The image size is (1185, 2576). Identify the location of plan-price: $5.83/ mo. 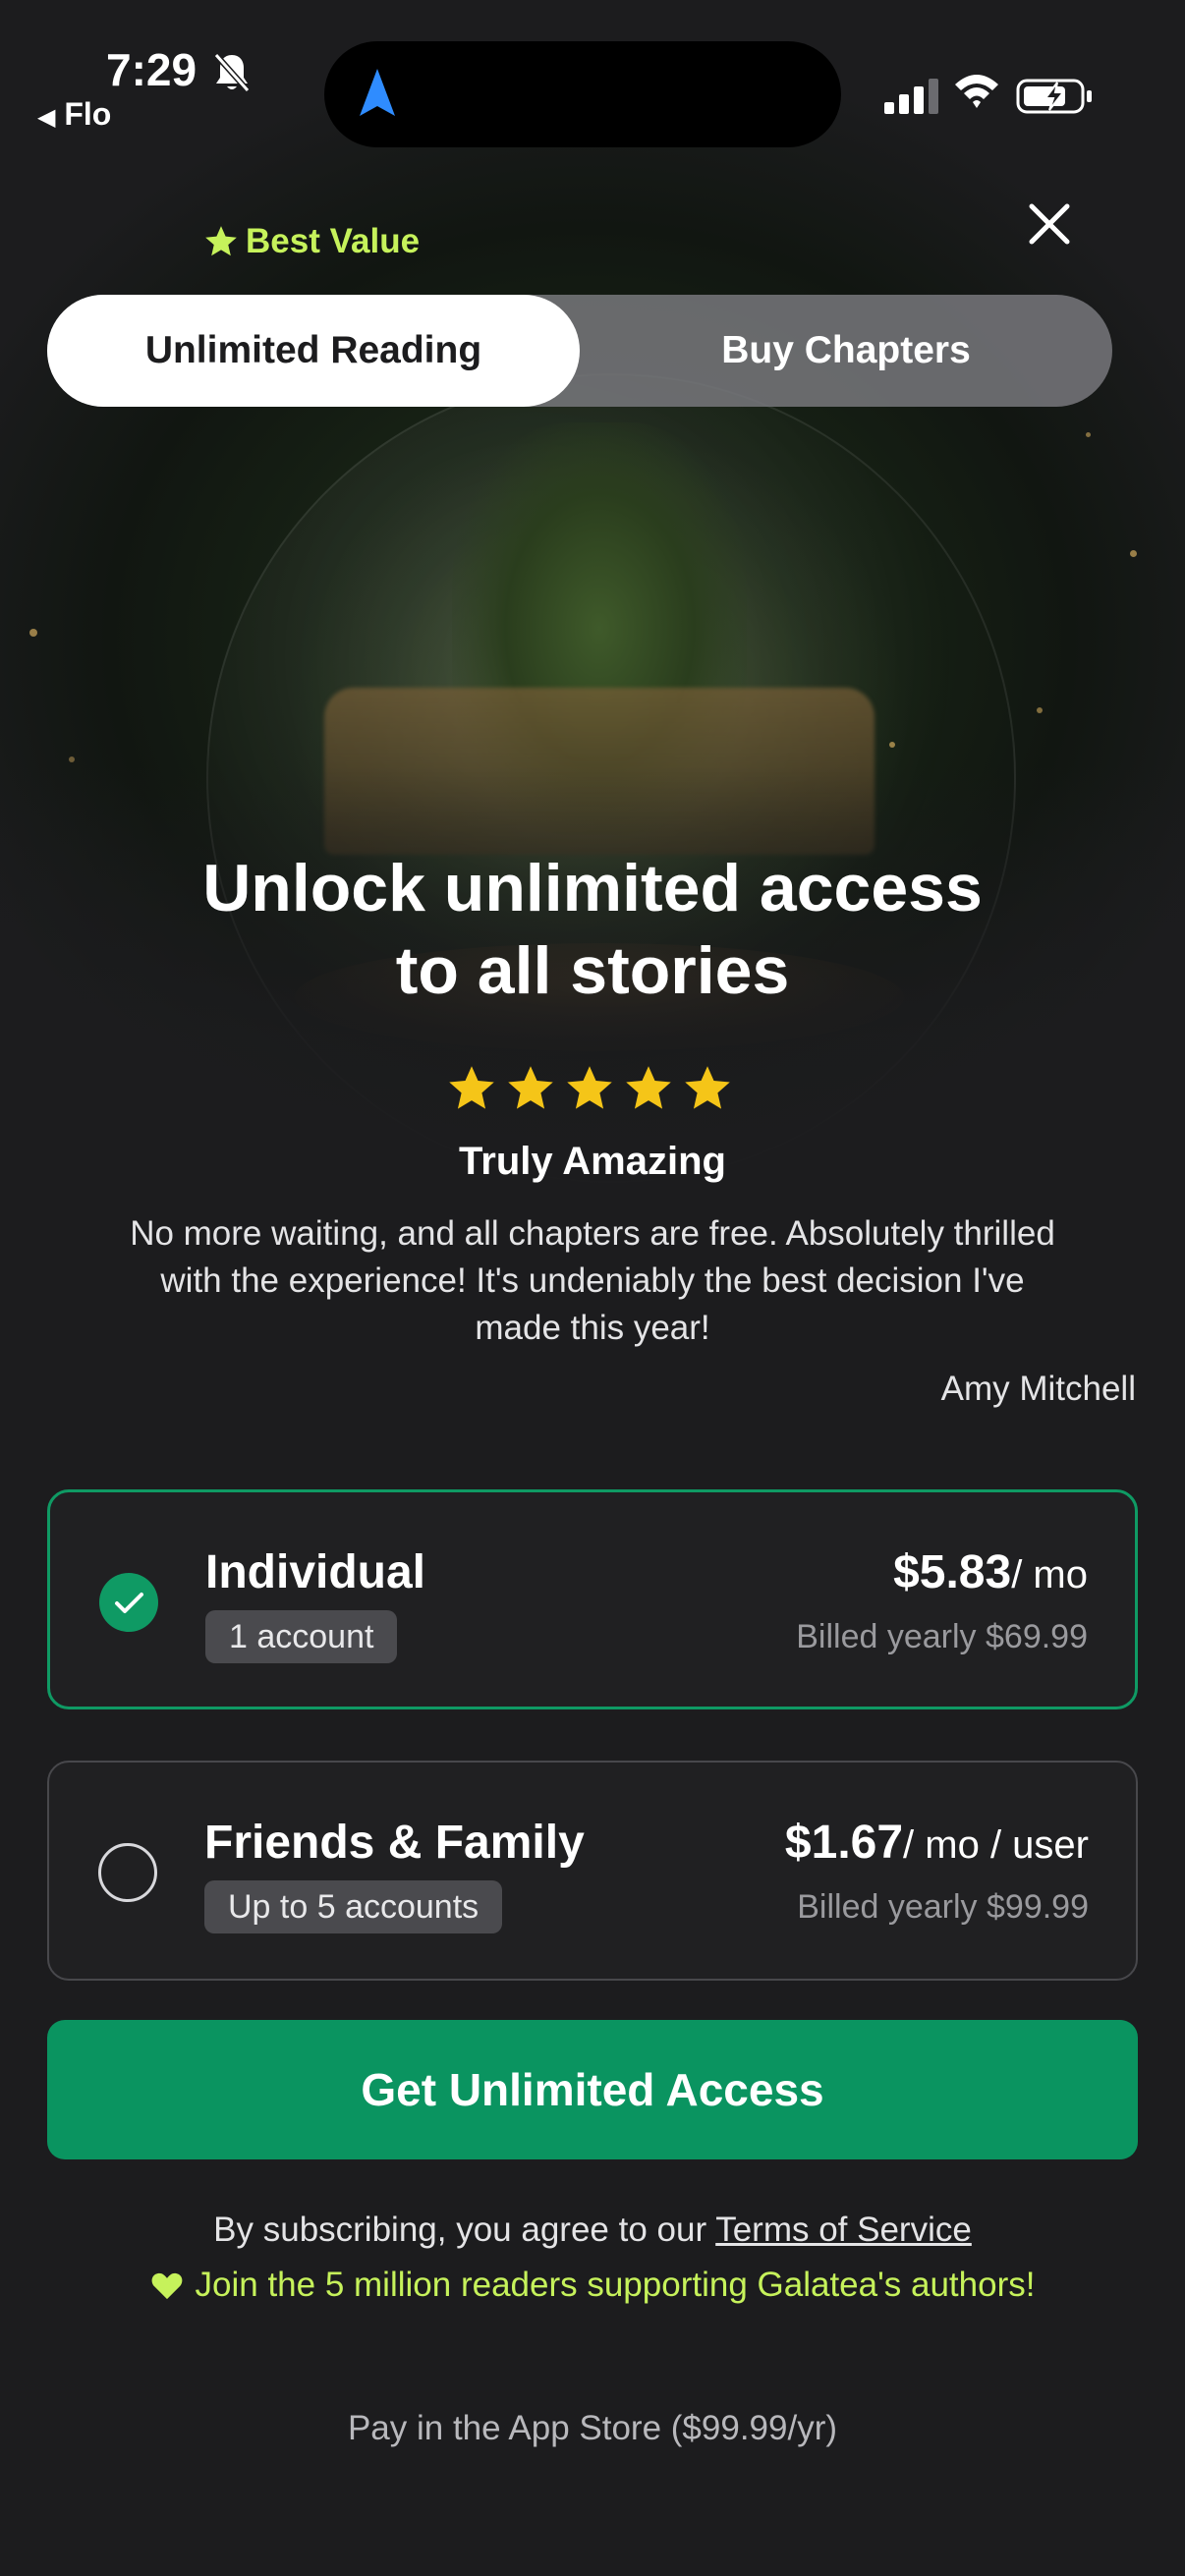
(991, 1572).